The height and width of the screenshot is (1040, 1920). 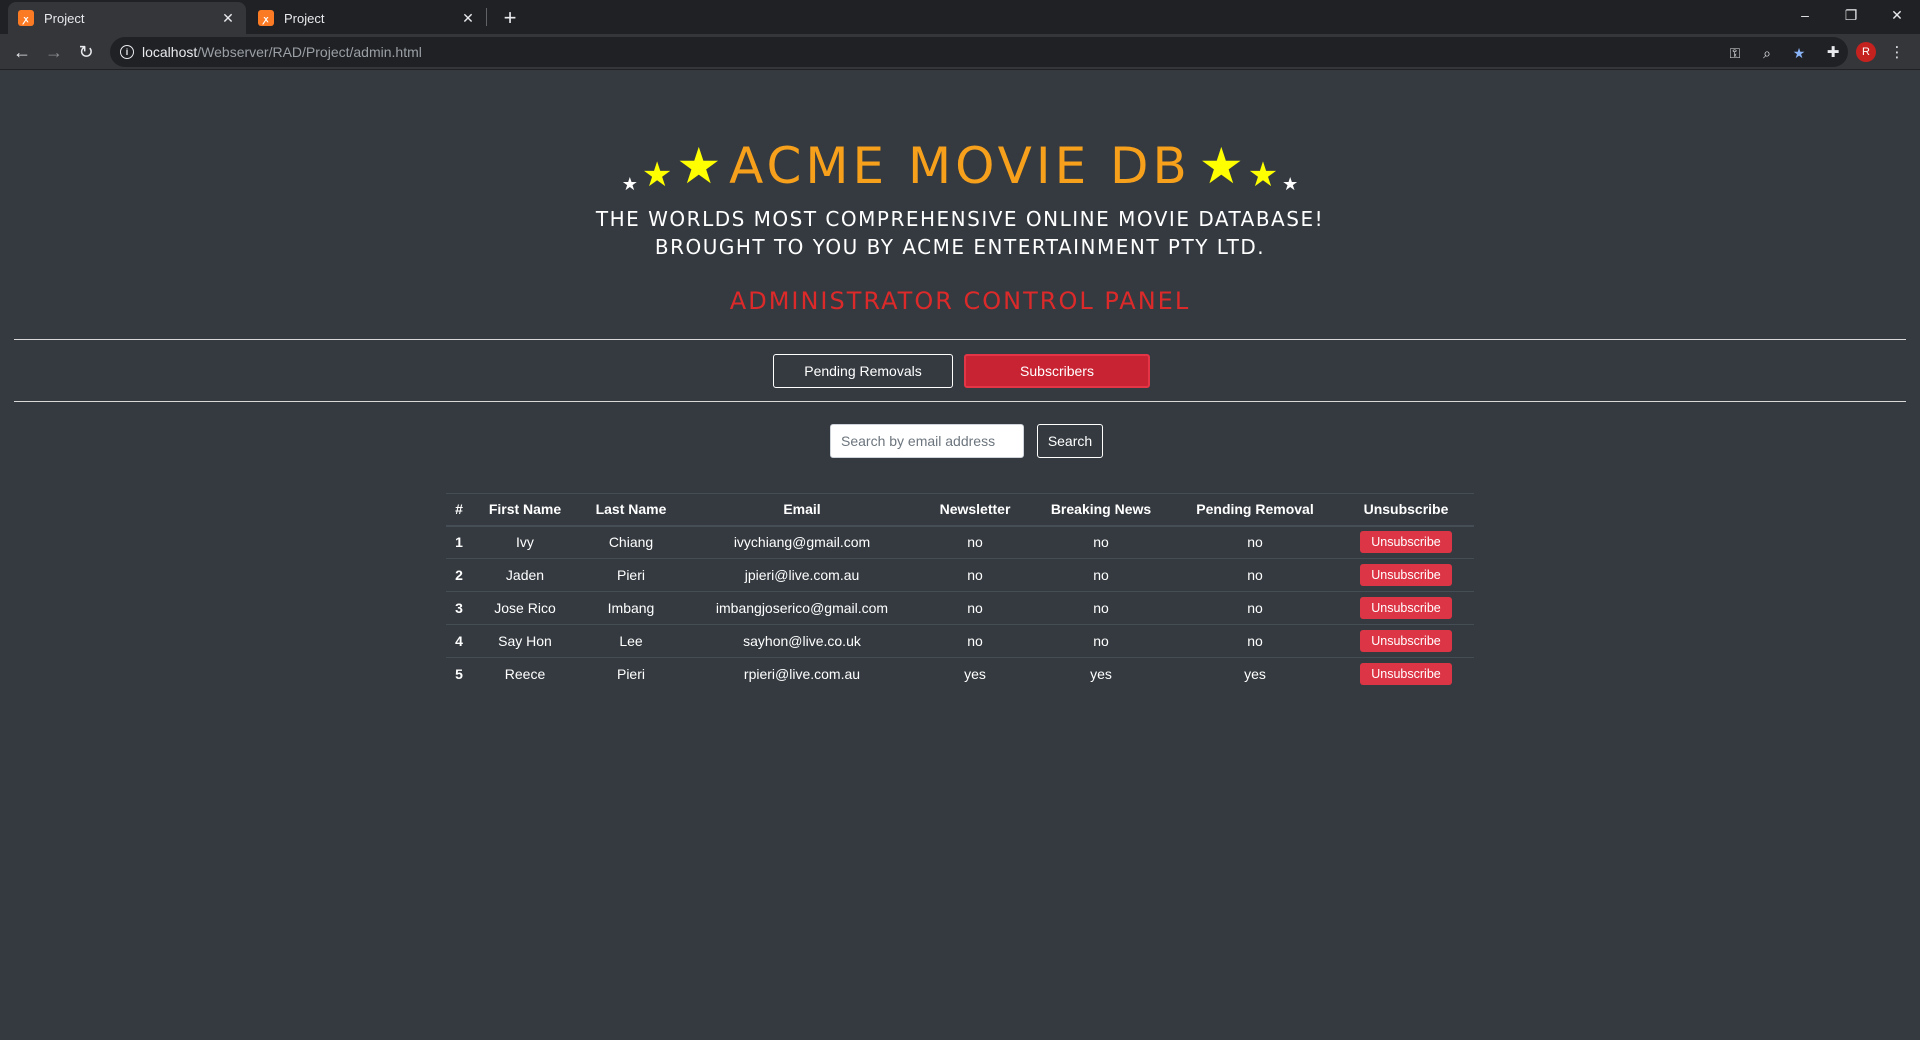 I want to click on browser-tab-1: ꭗ Project ✕, so click(x=127, y=18).